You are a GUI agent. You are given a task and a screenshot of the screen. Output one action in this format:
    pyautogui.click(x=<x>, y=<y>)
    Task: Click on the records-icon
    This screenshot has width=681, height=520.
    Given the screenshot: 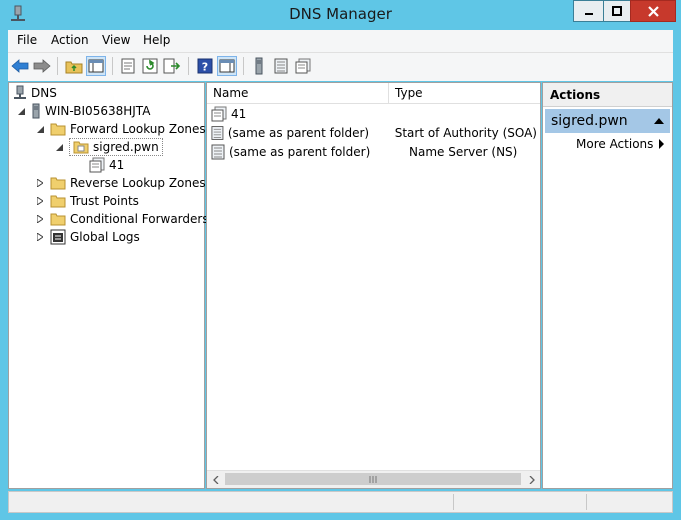 What is the action you would take?
    pyautogui.click(x=303, y=66)
    